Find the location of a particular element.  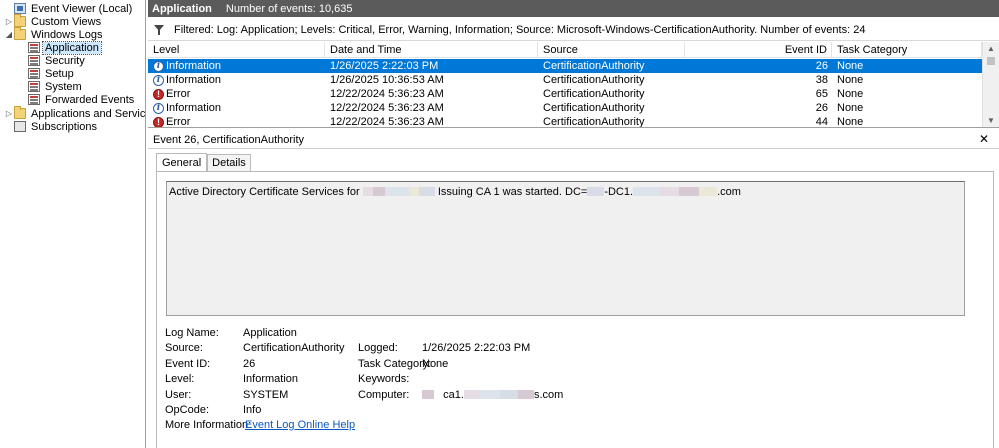

tab-details: Details is located at coordinates (229, 162).